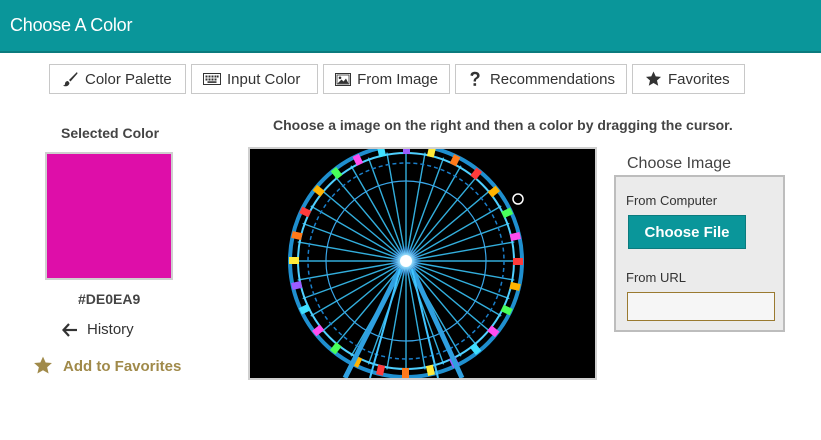  I want to click on tab-label: From Image, so click(397, 79).